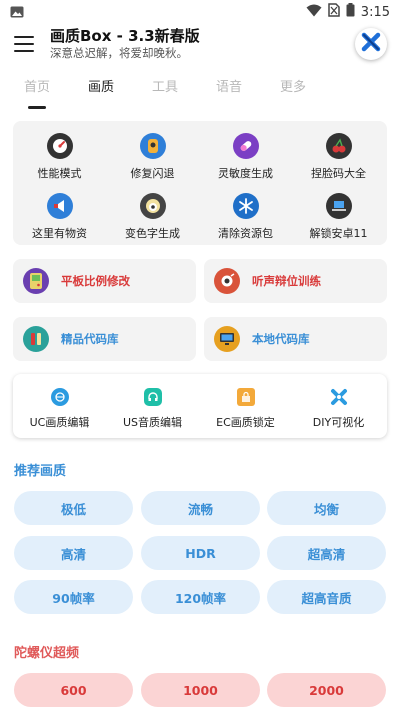 This screenshot has height=711, width=400. What do you see at coordinates (339, 397) in the screenshot?
I see `puzzle-icon` at bounding box center [339, 397].